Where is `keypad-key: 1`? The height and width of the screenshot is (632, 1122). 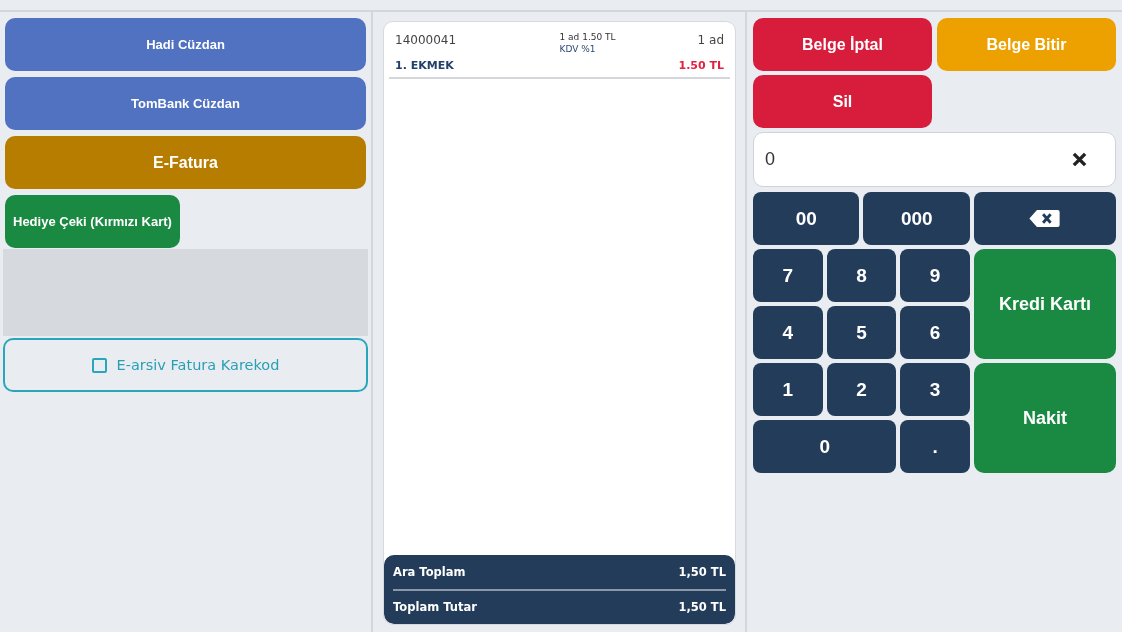 keypad-key: 1 is located at coordinates (788, 389).